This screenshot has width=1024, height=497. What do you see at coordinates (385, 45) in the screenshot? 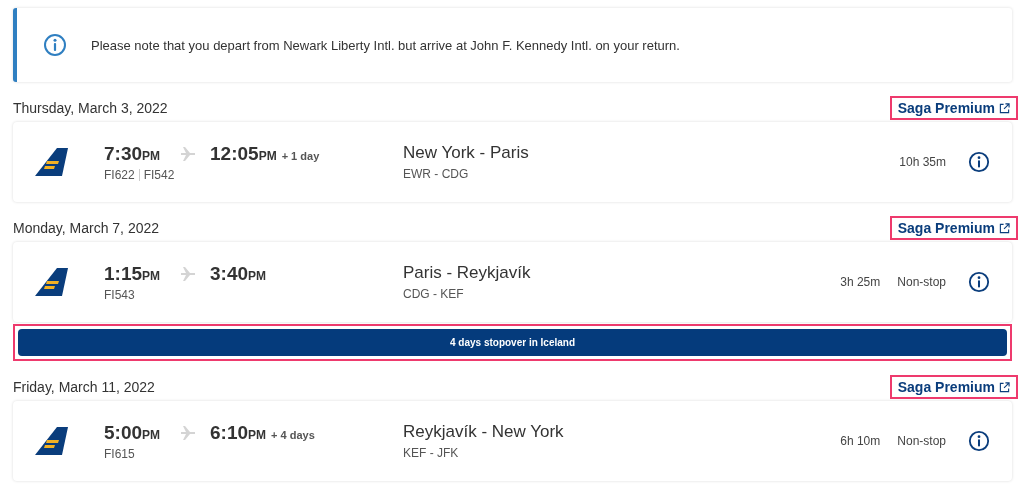
I see `notice-text: Please note that you depart from Newark Liberty Intl. but arrive at John F. Kennedy Intl. on your return.` at bounding box center [385, 45].